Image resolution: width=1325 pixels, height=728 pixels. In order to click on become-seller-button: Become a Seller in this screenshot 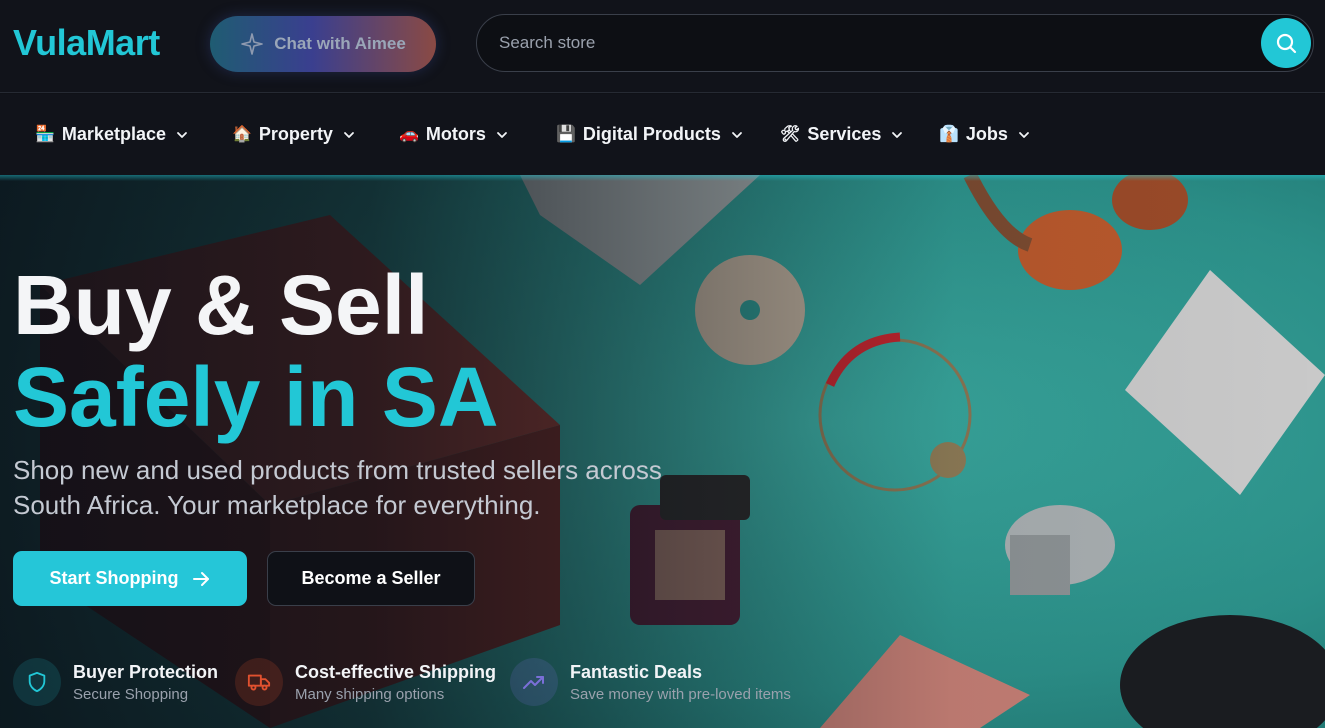, I will do `click(371, 578)`.